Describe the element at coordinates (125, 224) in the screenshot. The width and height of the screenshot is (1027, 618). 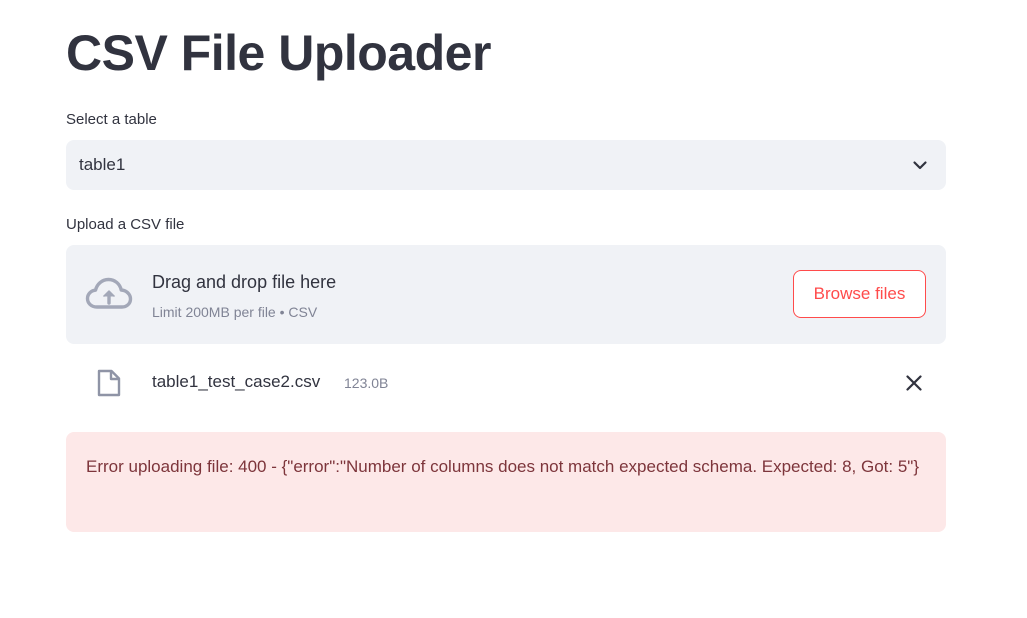
I see `upload-label: Upload a CSV file` at that location.